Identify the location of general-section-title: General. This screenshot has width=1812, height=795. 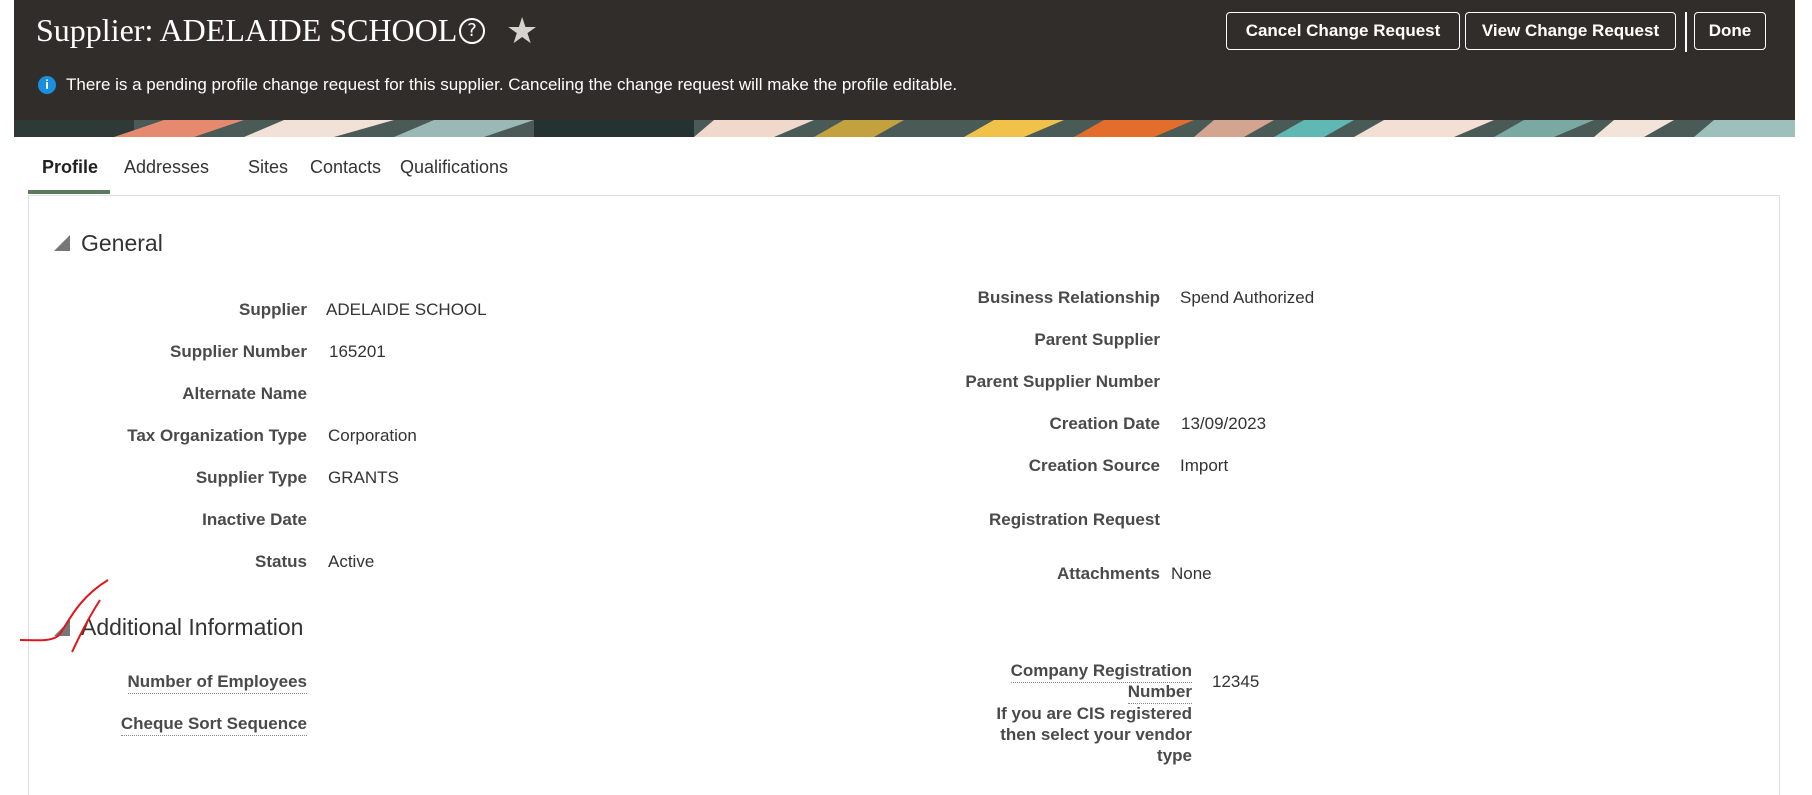
(122, 243).